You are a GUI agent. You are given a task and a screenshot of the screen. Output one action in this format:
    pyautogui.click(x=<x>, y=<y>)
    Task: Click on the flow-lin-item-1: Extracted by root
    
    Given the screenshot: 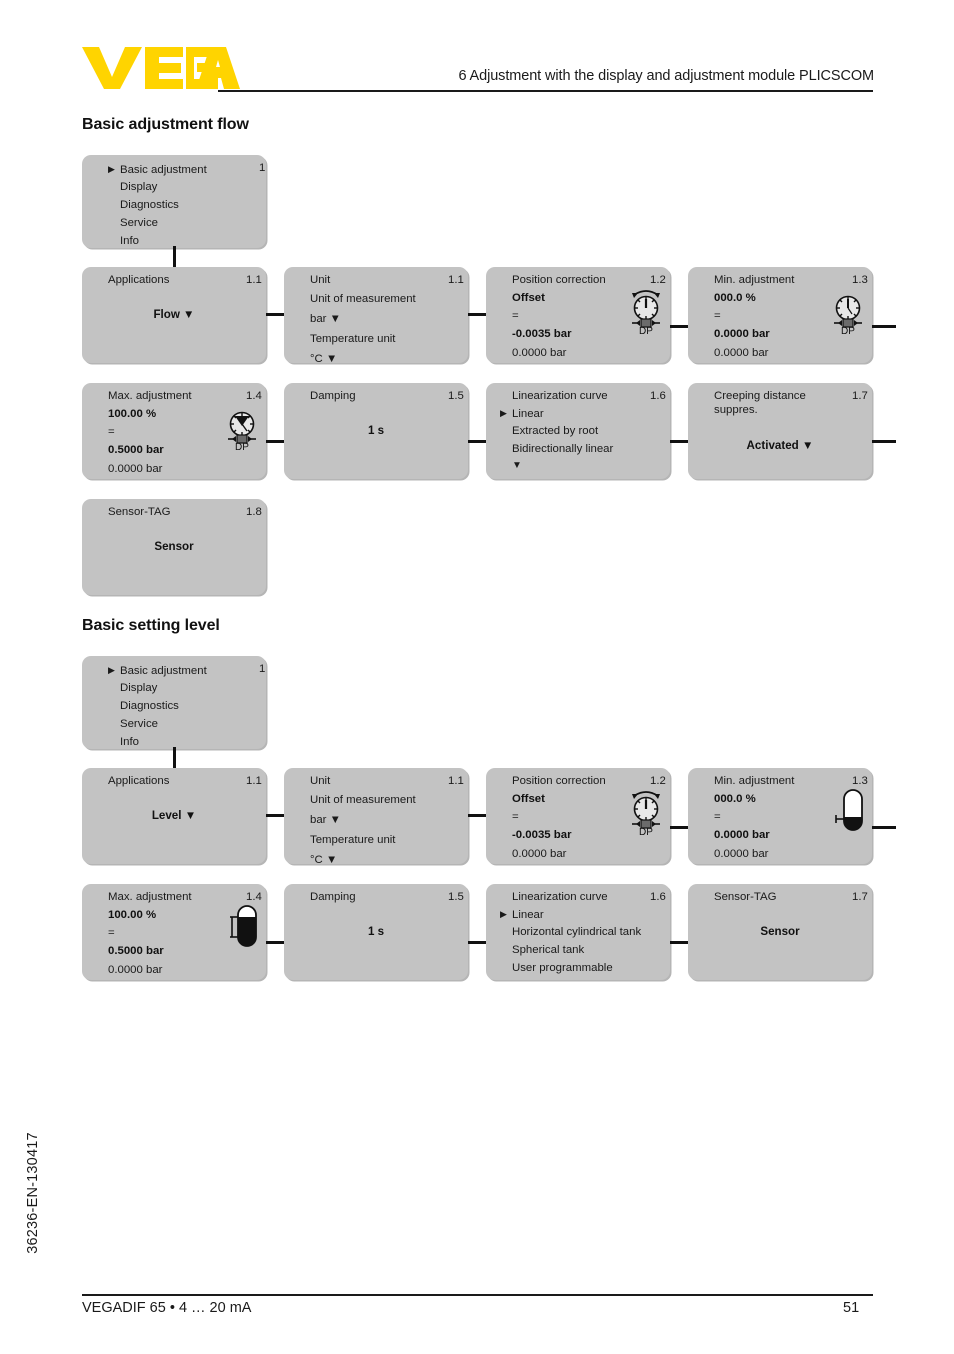 What is the action you would take?
    pyautogui.click(x=555, y=431)
    